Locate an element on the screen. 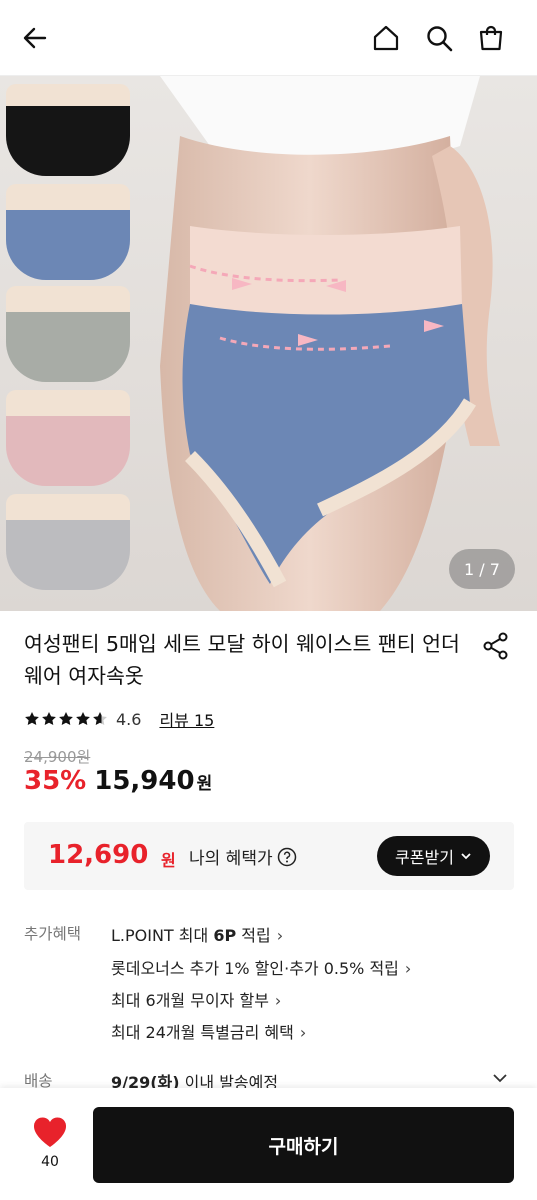  benefit-line-installment: 최대 6개월 무이자 할부 › is located at coordinates (196, 999).